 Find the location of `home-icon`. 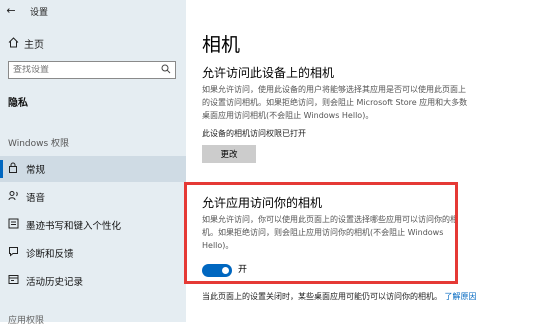

home-icon is located at coordinates (16, 43).